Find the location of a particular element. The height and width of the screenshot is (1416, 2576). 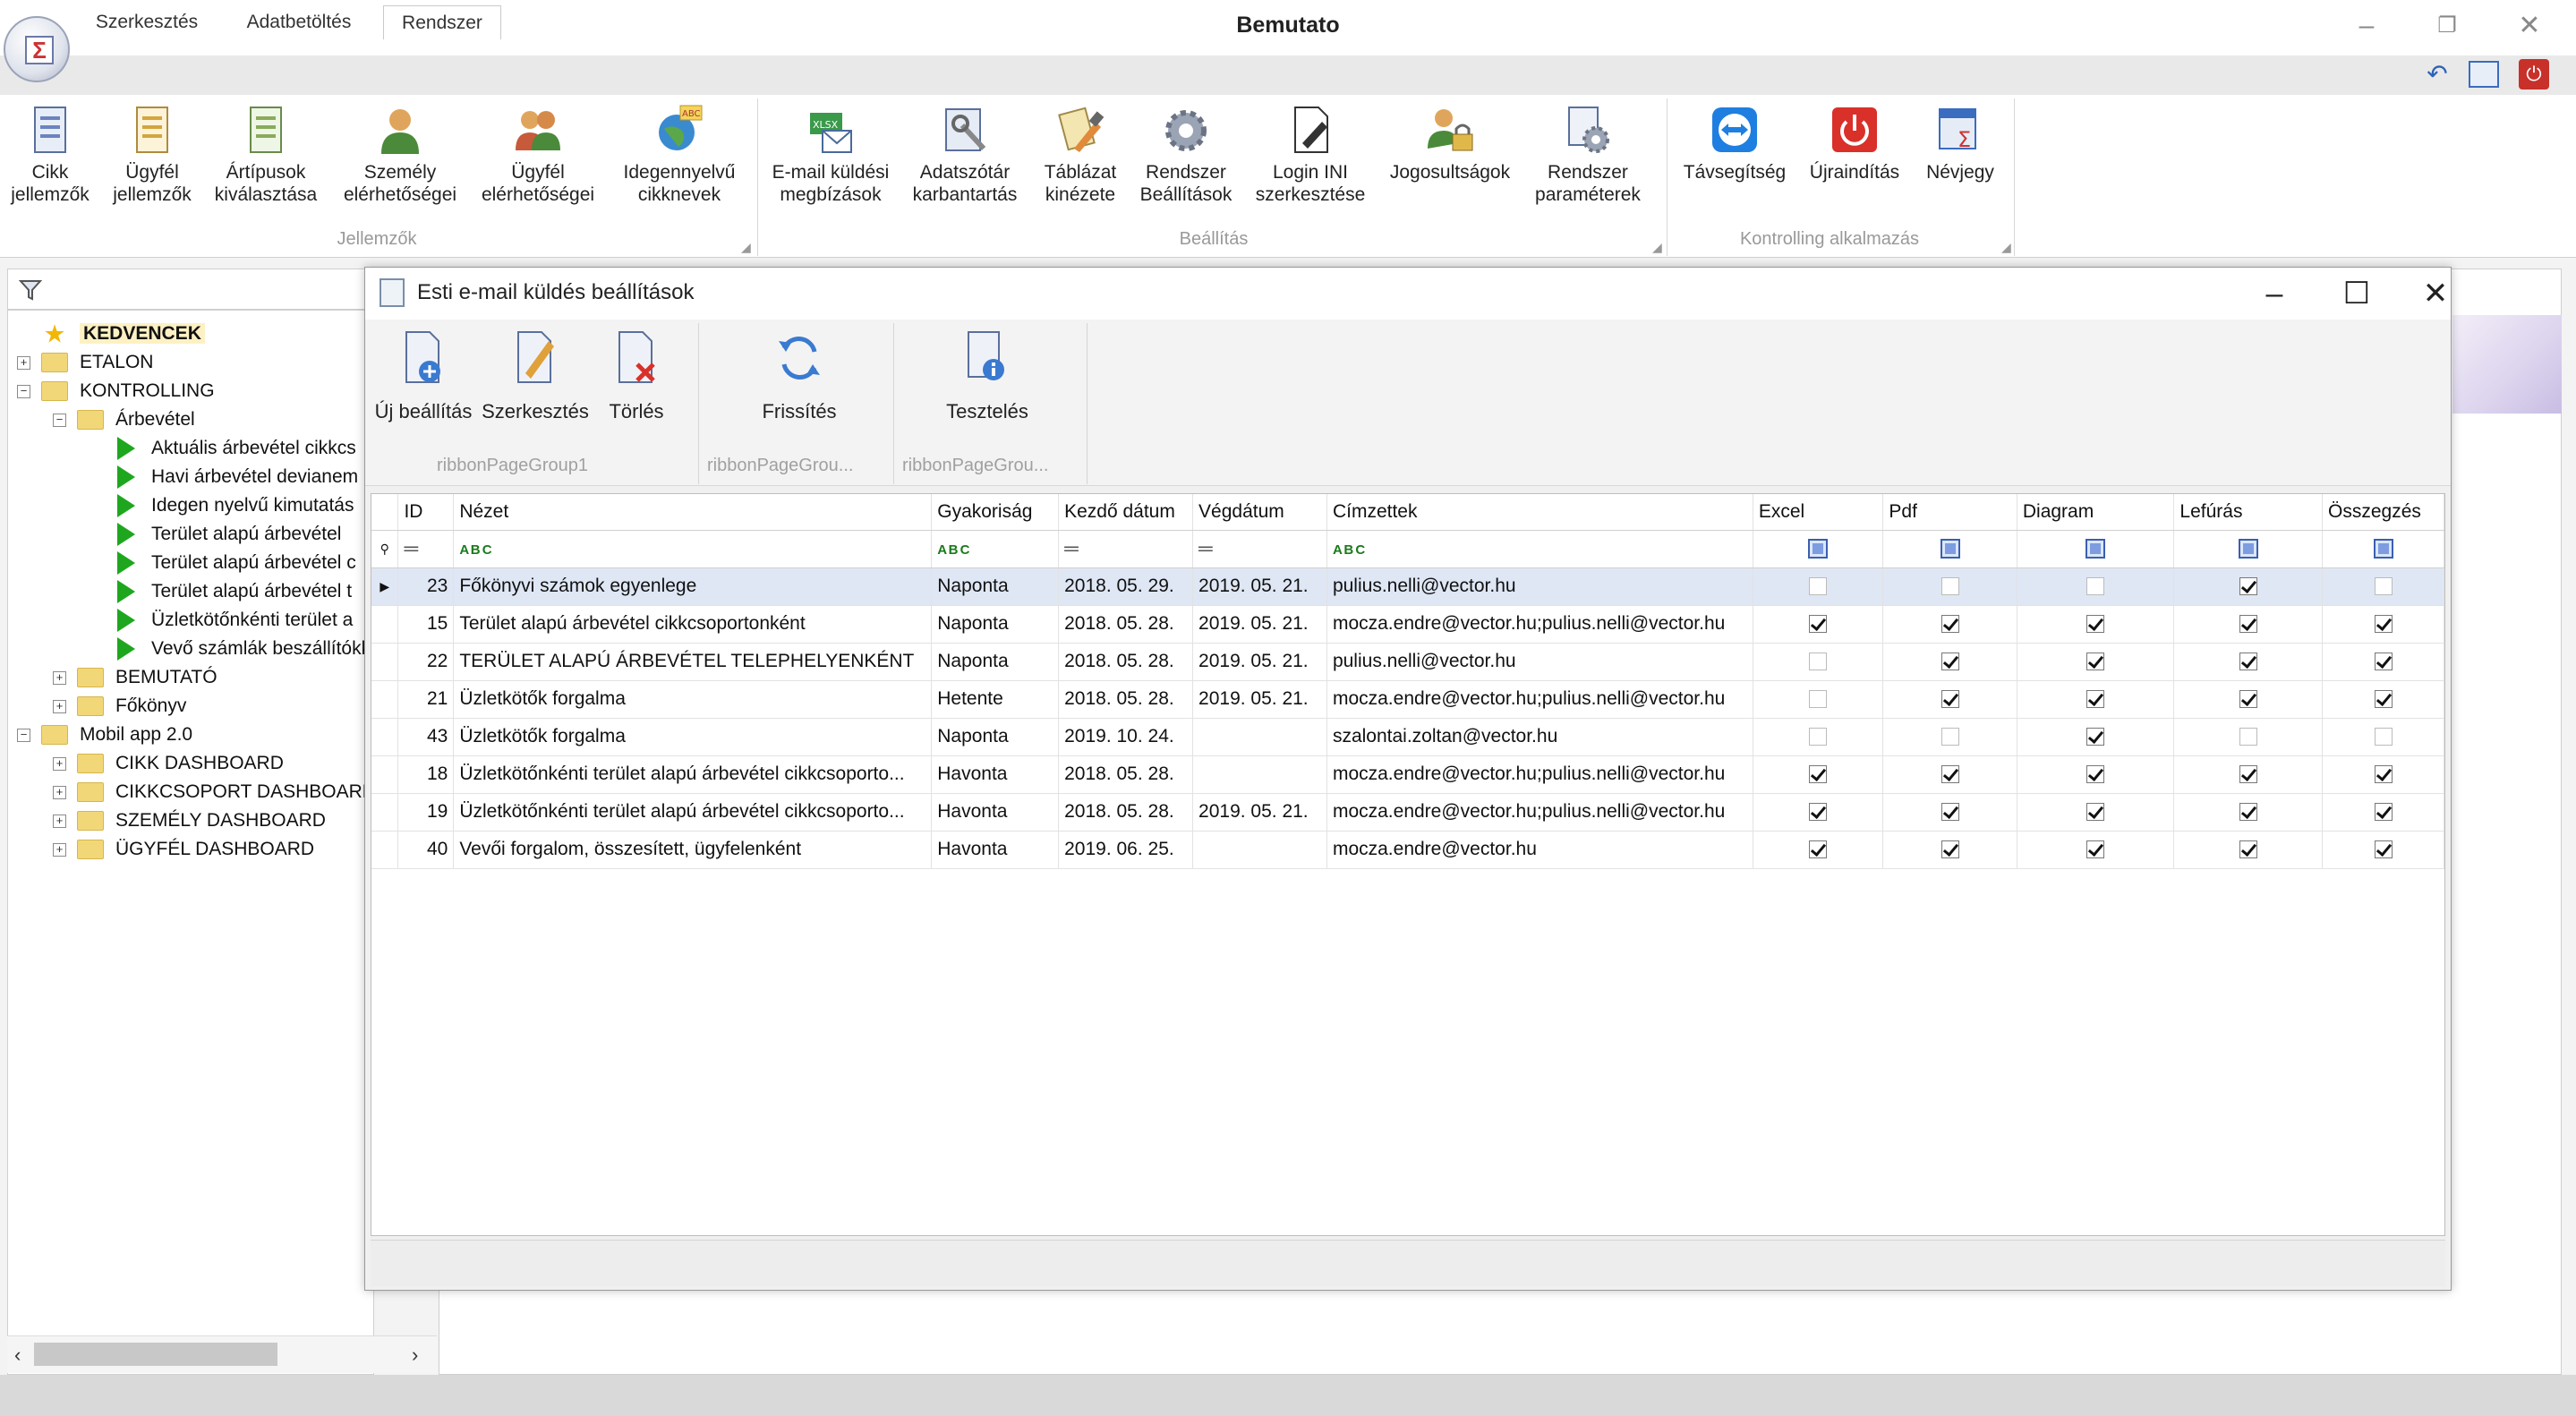

excel-checkbox is located at coordinates (1818, 625).